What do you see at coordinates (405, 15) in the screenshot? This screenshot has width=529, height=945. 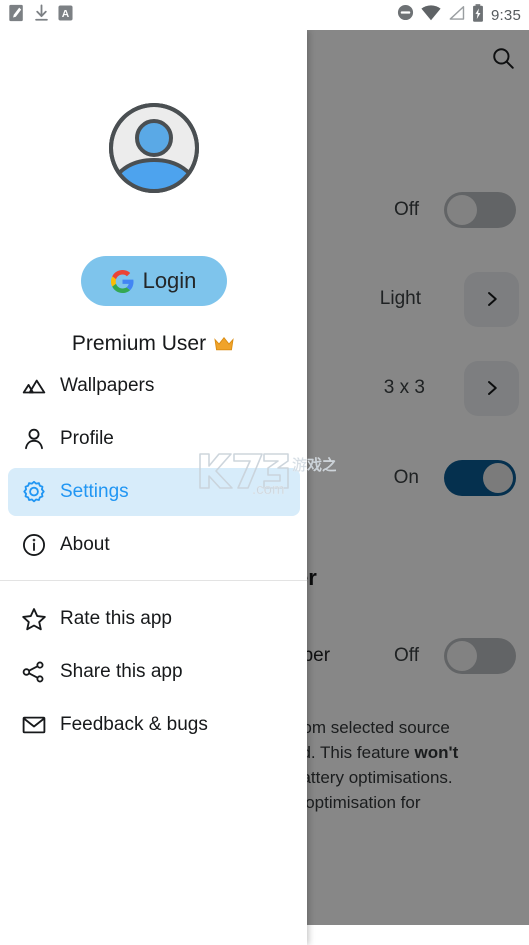 I see `do-not-disturb-icon` at bounding box center [405, 15].